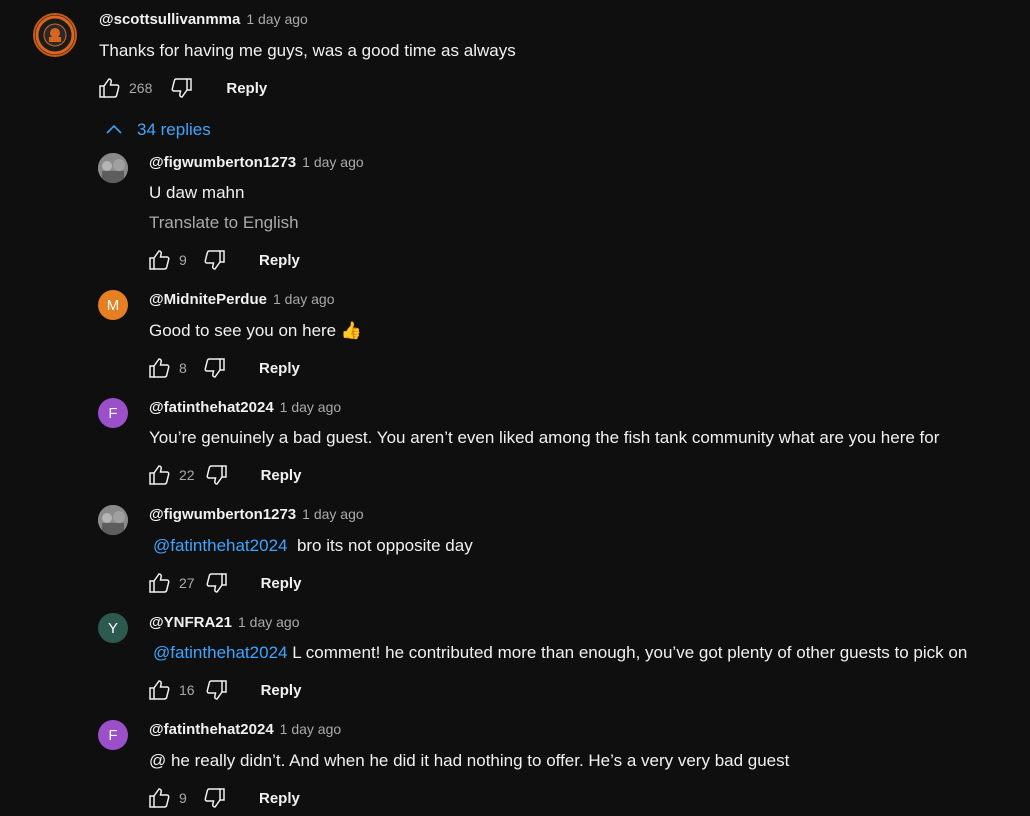 Image resolution: width=1030 pixels, height=816 pixels. I want to click on comment-author: @YNFRA21 1 day ago, so click(224, 622).